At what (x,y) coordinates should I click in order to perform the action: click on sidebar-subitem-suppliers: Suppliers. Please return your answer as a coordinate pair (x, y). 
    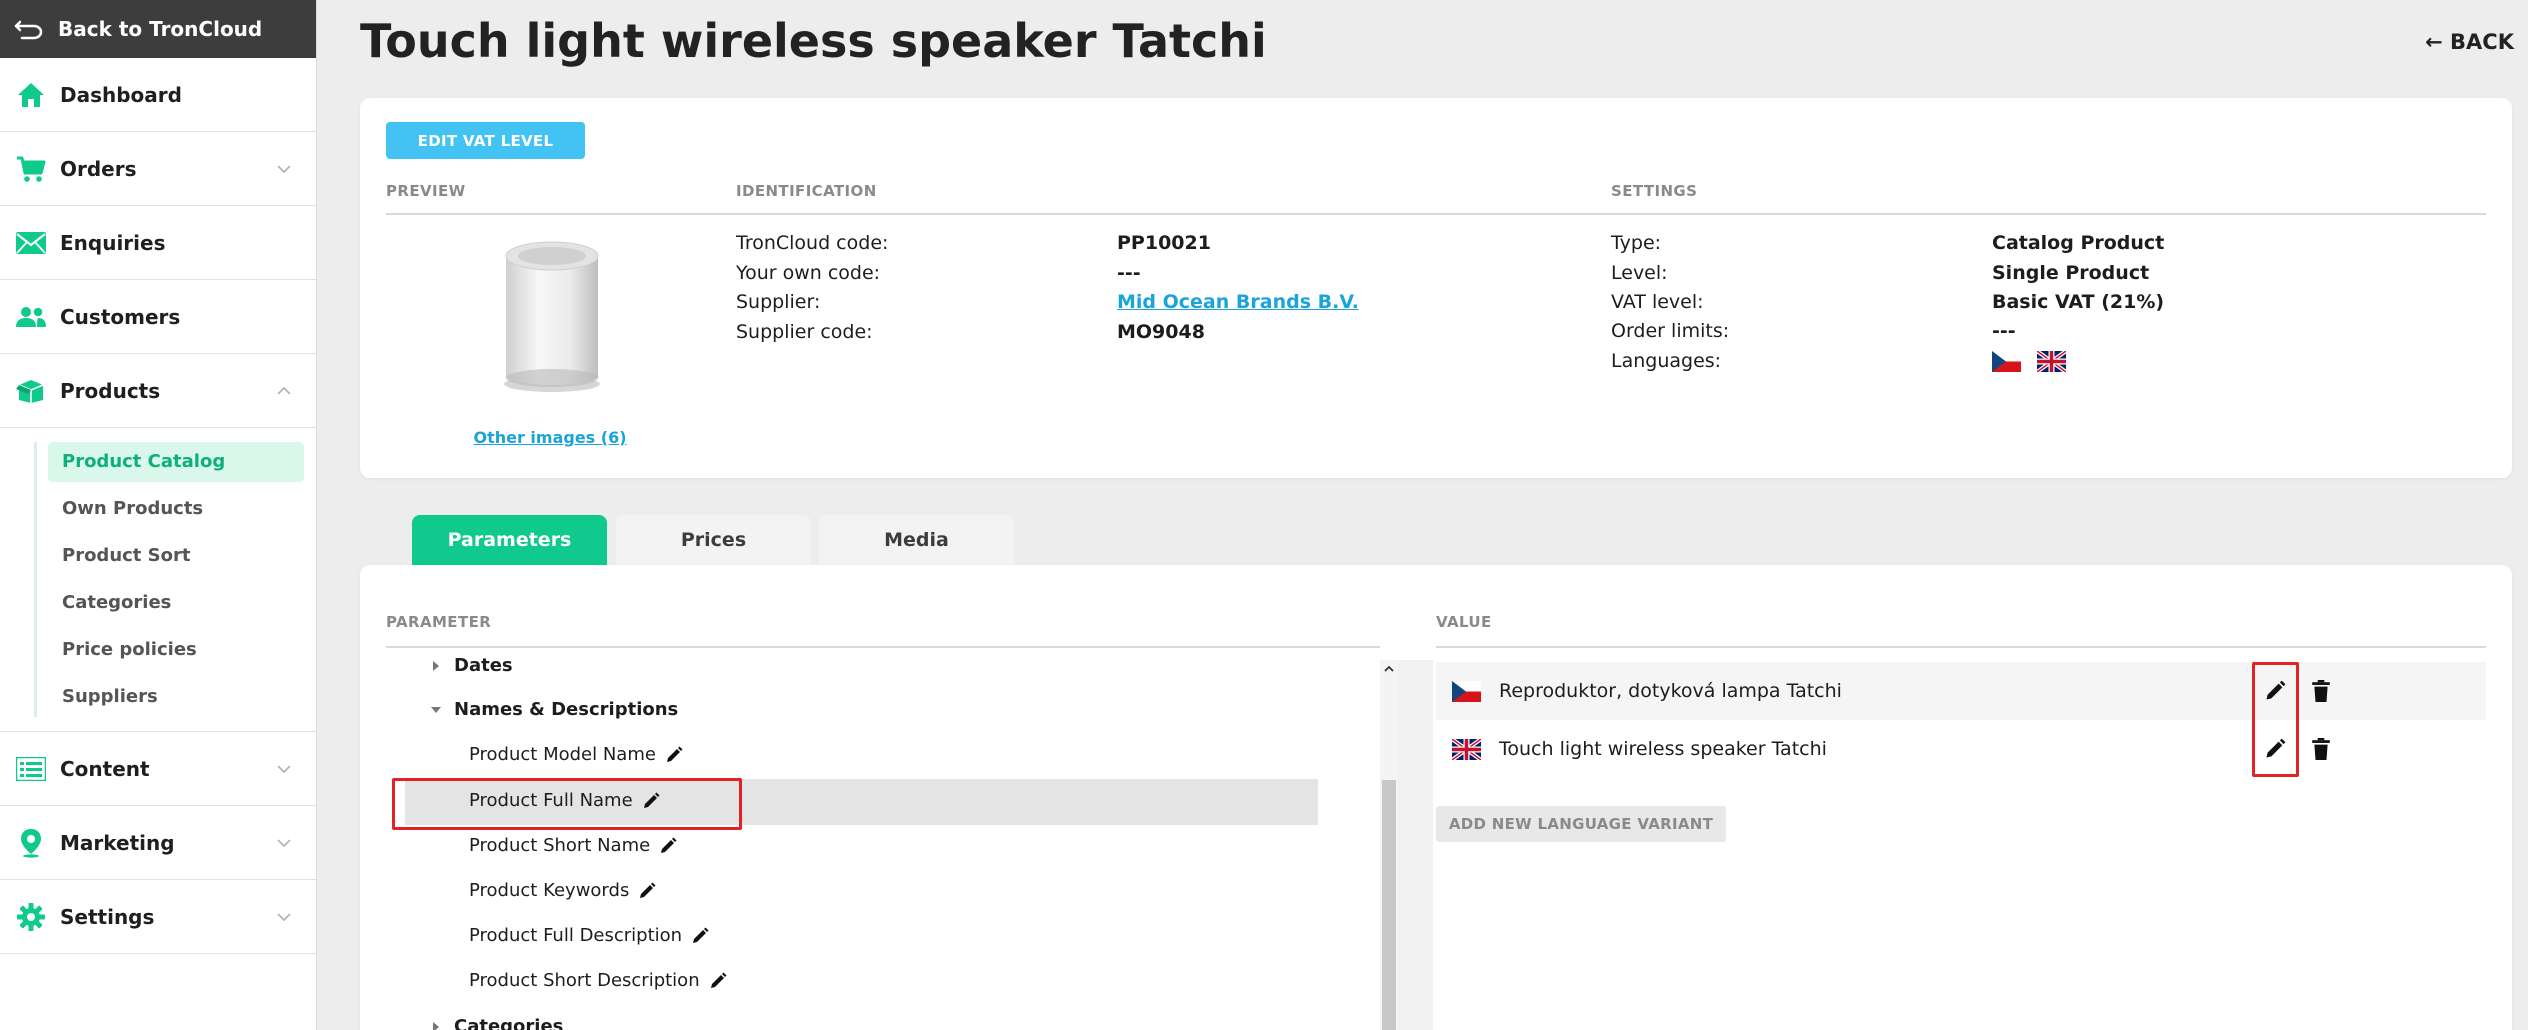
    Looking at the image, I should click on (176, 697).